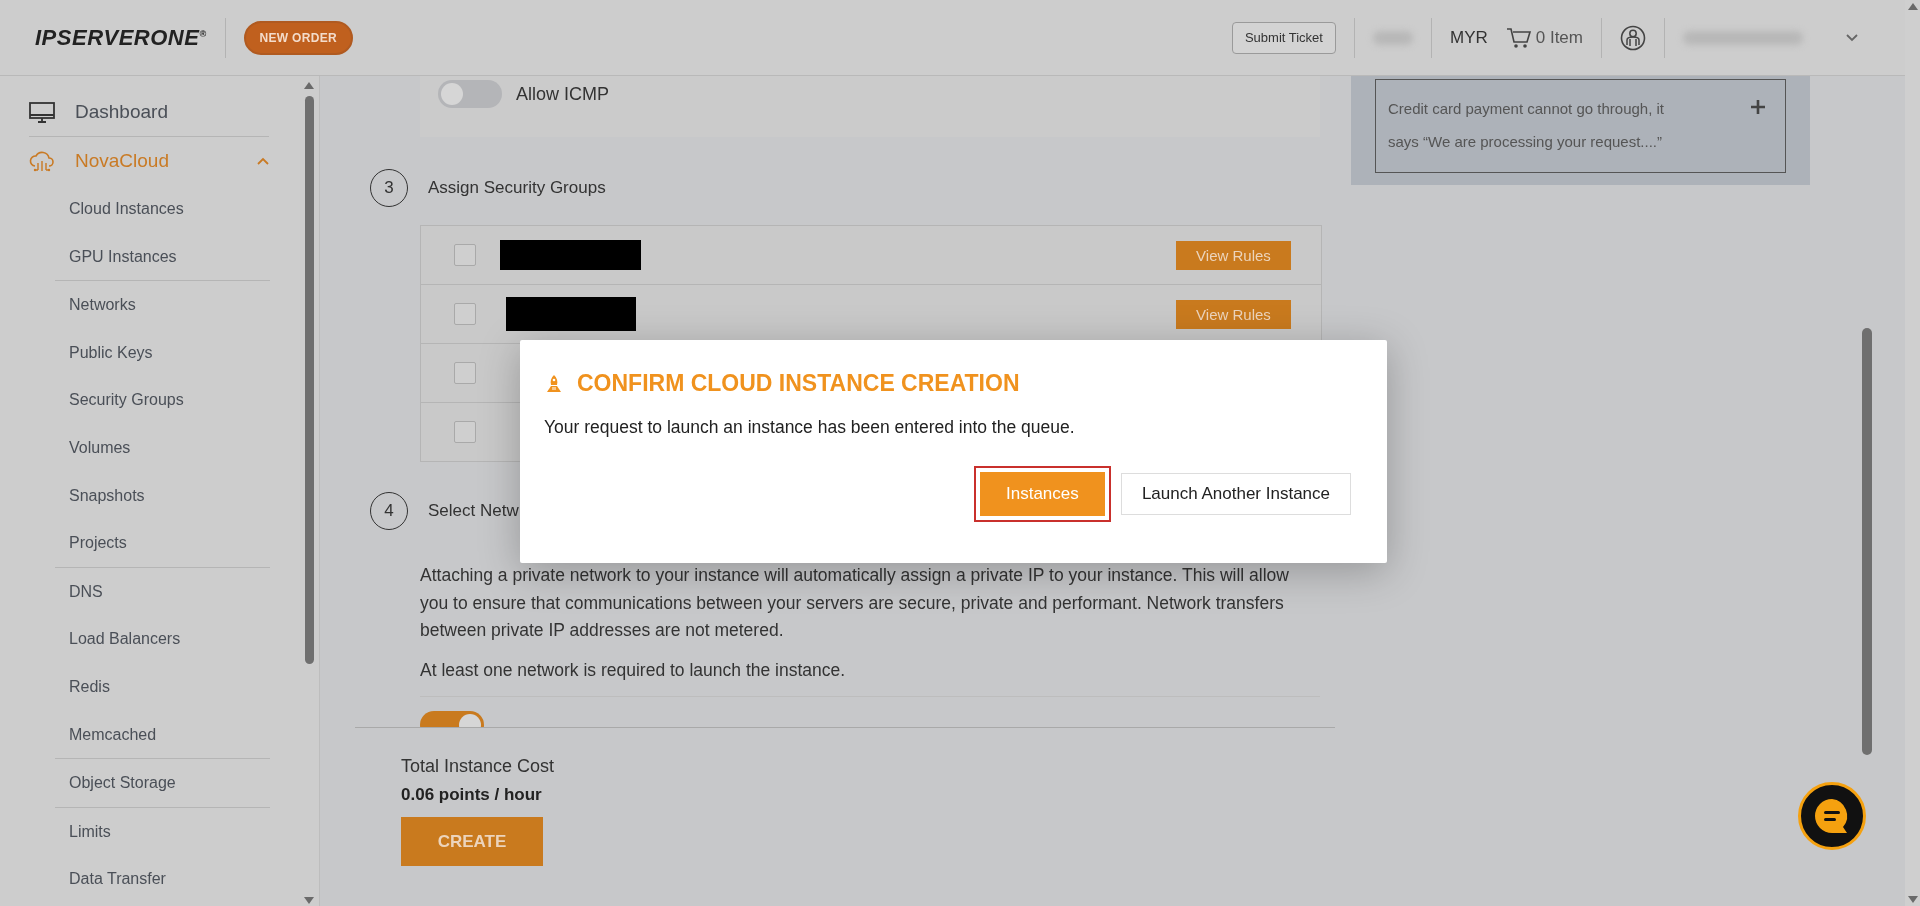 This screenshot has height=906, width=1920. Describe the element at coordinates (633, 670) in the screenshot. I see `description-text: At least one network is required to launch the instance.` at that location.